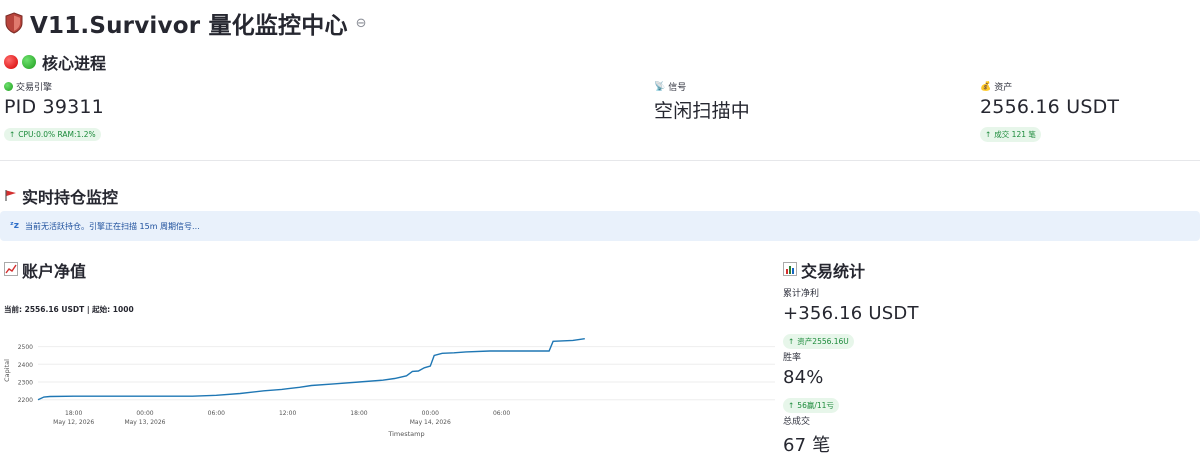 The width and height of the screenshot is (1200, 462). Describe the element at coordinates (361, 23) in the screenshot. I see `link-icon: ⊖` at that location.